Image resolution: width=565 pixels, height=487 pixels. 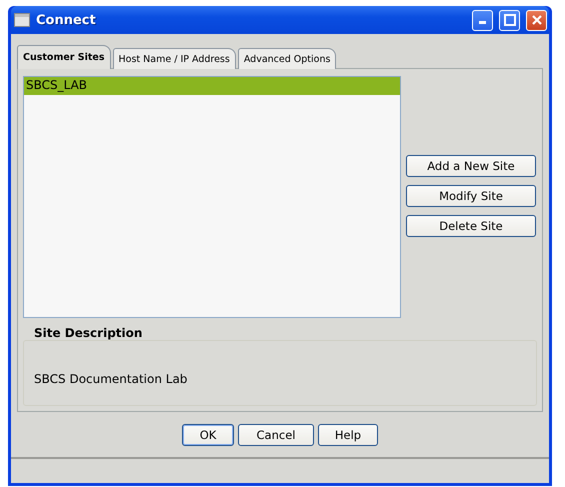 I want to click on tab: Customer Sites, so click(x=64, y=57).